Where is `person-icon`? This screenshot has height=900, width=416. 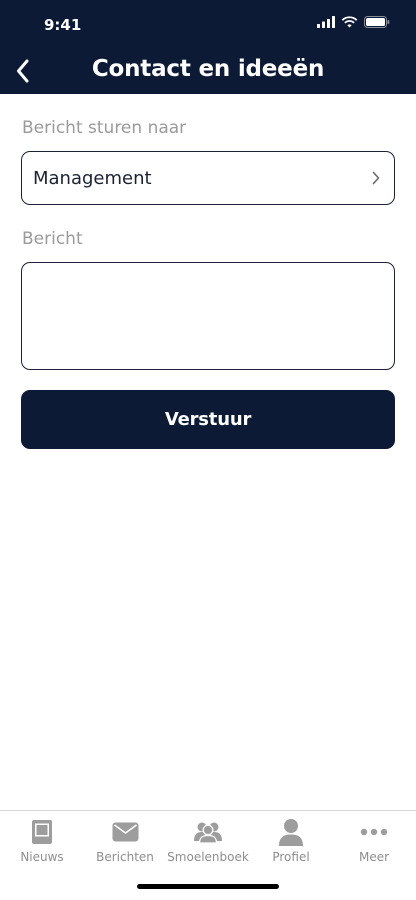
person-icon is located at coordinates (291, 832).